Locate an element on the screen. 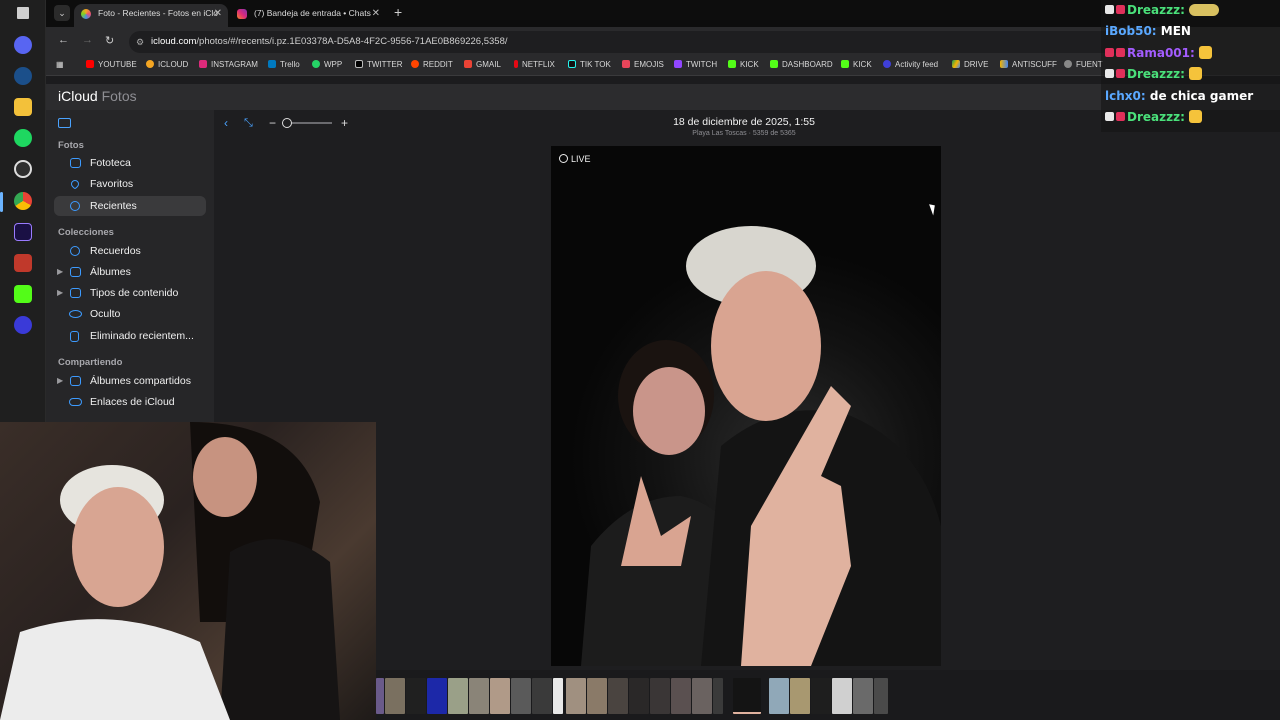 The image size is (1280, 720). discord-icon is located at coordinates (23, 45).